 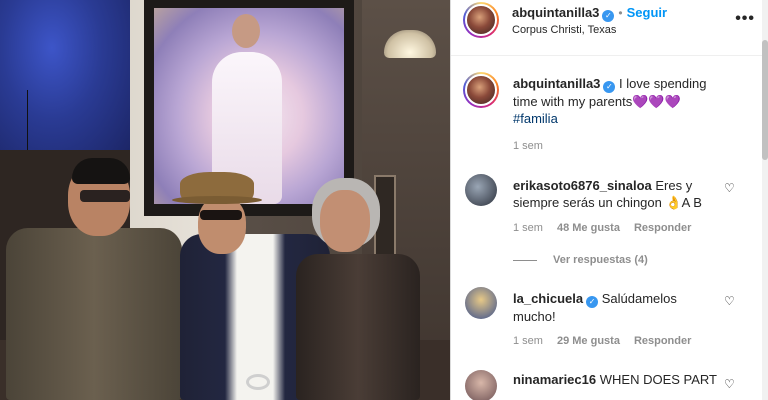 I want to click on scrollbar-thumb, so click(x=765, y=100).